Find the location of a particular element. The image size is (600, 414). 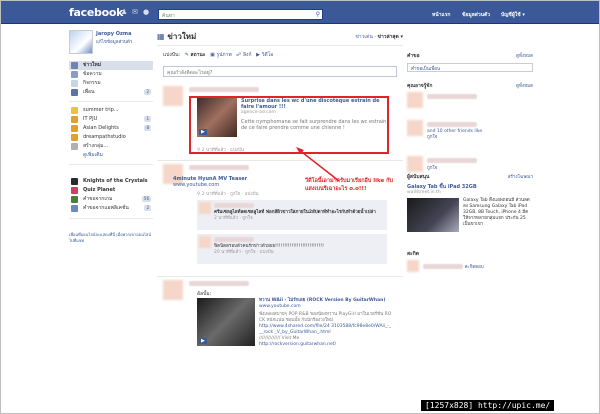

watermark: [1257x828] http://upic.me/ is located at coordinates (488, 405).